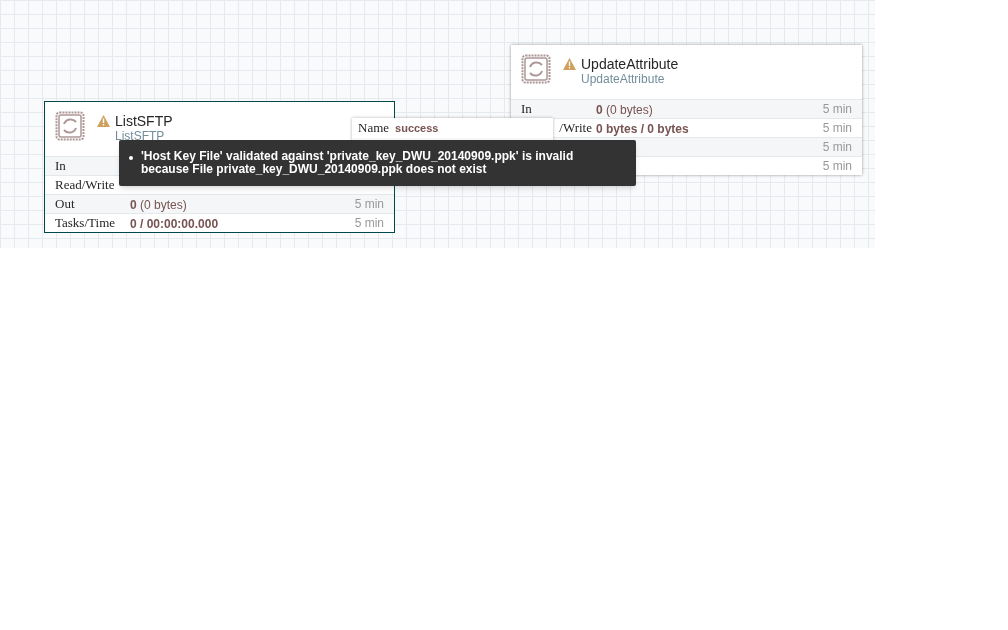 This screenshot has height=630, width=1008. What do you see at coordinates (140, 136) in the screenshot?
I see `processor-type: ListSFTP` at bounding box center [140, 136].